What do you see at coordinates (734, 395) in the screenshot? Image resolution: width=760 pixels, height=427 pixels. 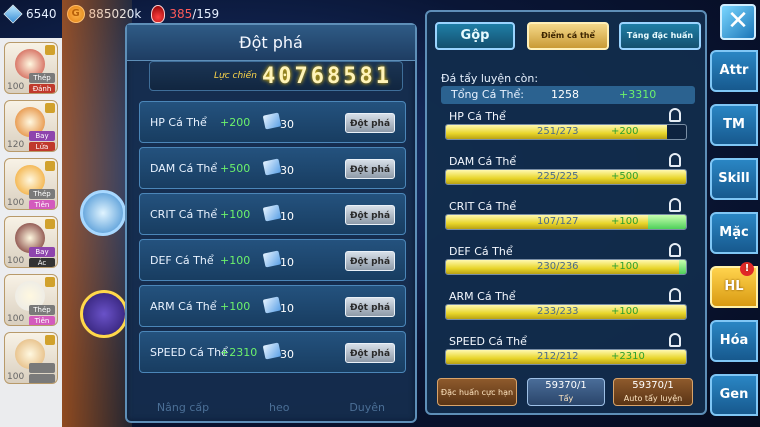 I see `side-tab-6: Gen` at bounding box center [734, 395].